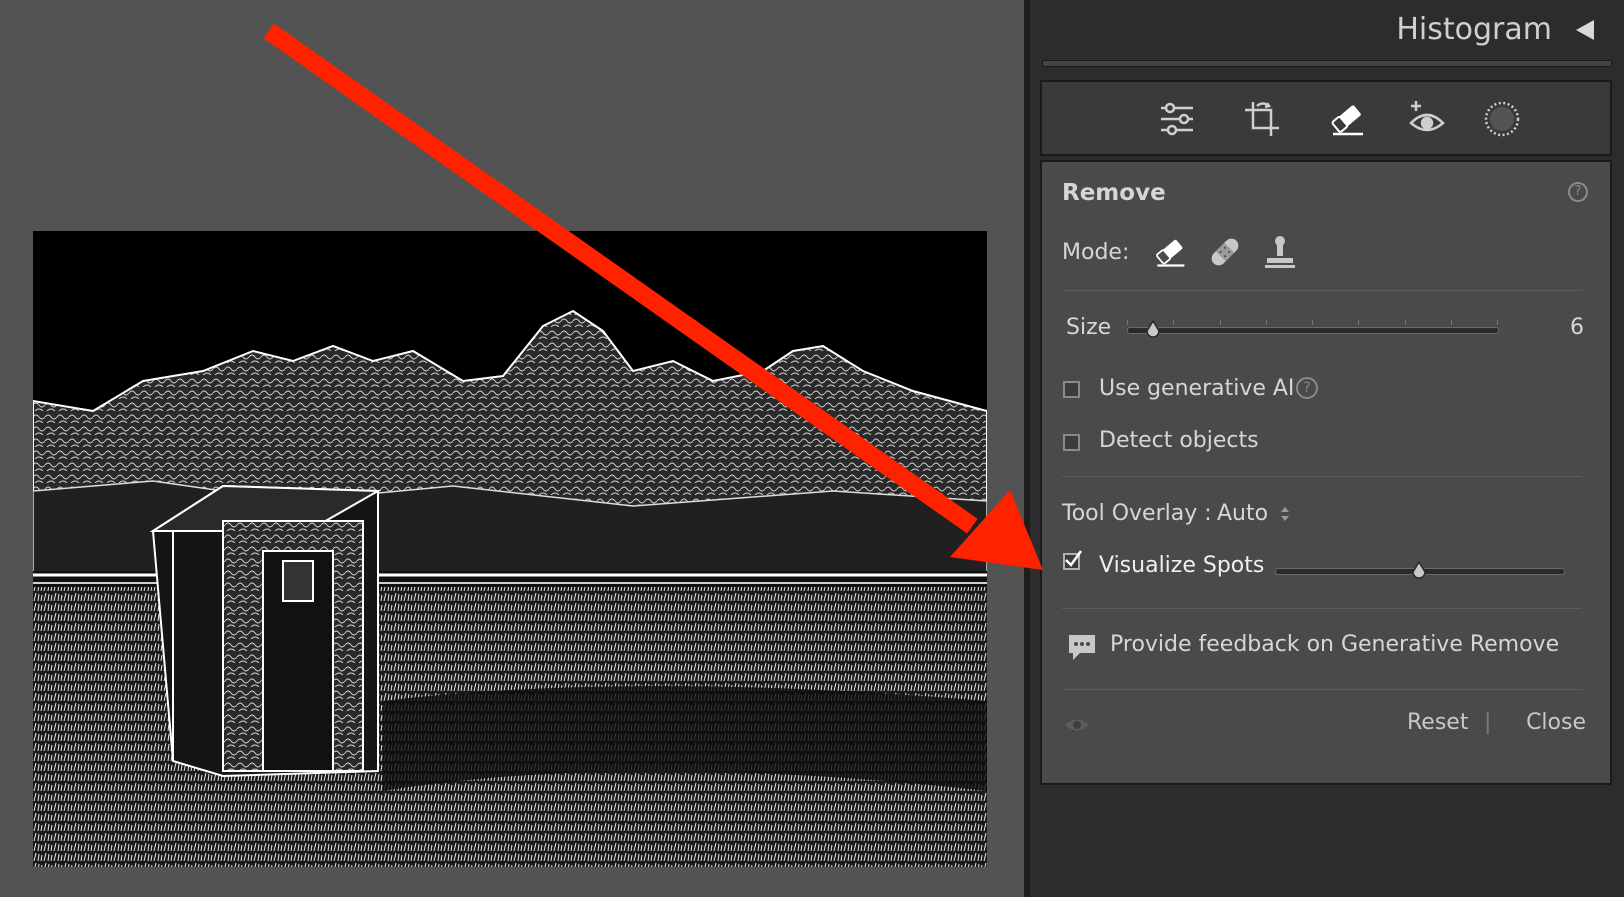 This screenshot has height=897, width=1624. I want to click on visualize-spots-checkbox, so click(1073, 560).